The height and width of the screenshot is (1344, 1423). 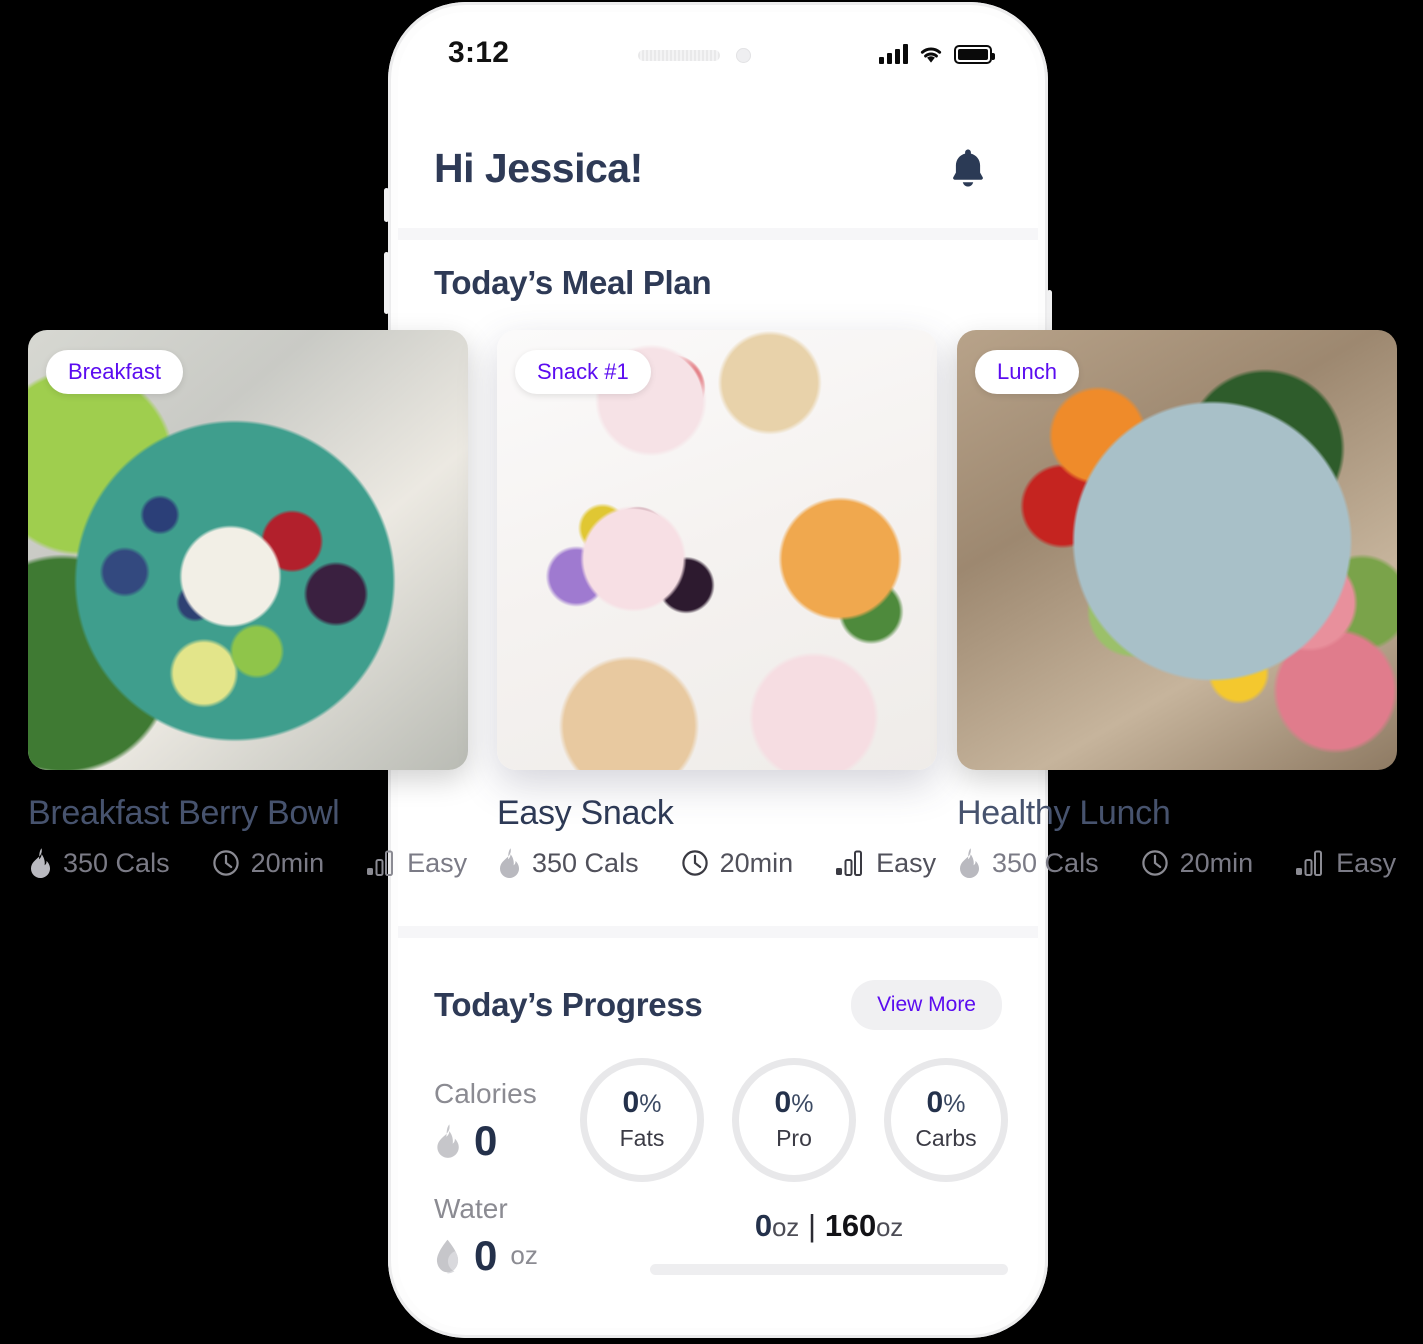 I want to click on meal-difficulty-snack: Easy, so click(x=885, y=863).